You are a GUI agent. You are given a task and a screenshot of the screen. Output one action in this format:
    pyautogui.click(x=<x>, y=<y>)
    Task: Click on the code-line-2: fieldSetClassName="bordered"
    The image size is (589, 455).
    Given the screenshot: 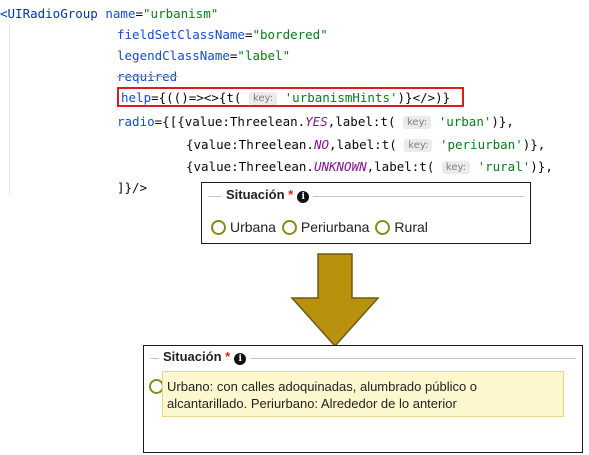 What is the action you would take?
    pyautogui.click(x=222, y=34)
    